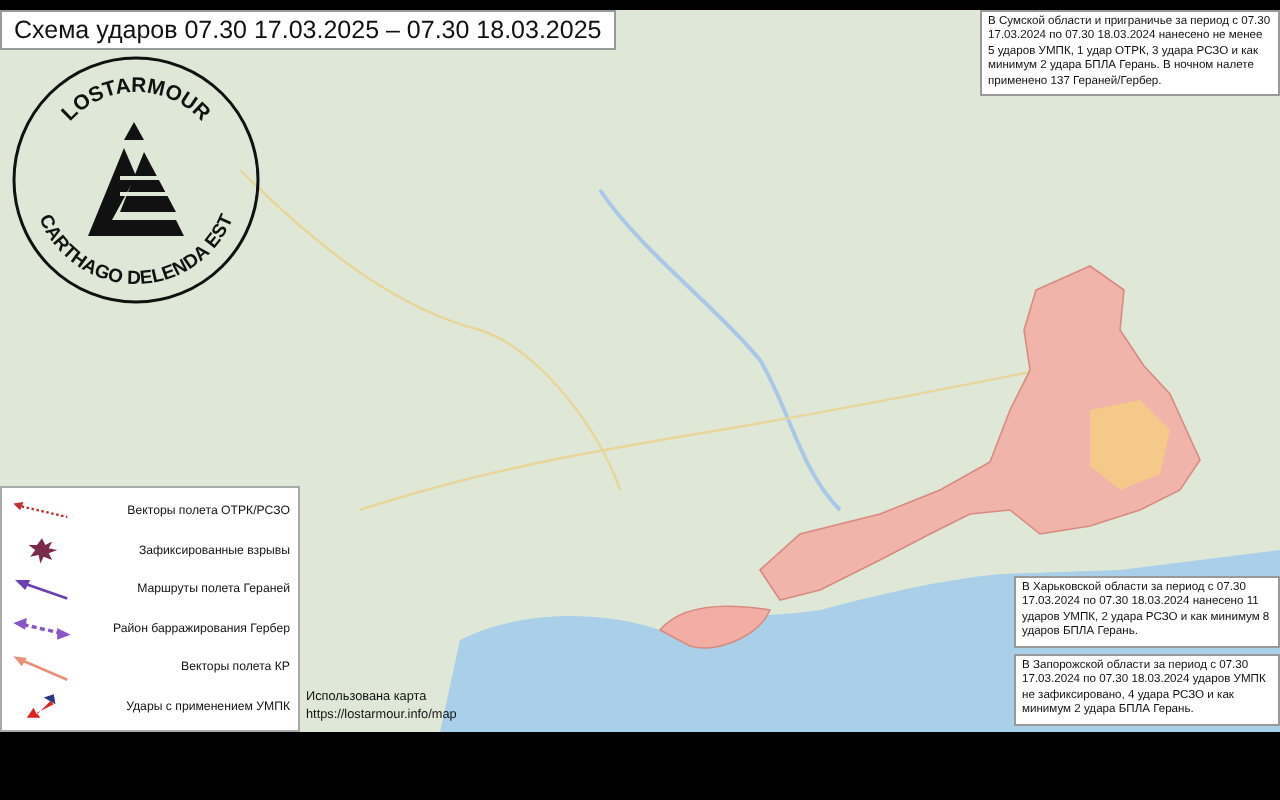 The image size is (1280, 800). What do you see at coordinates (715, 627) in the screenshot?
I see `occupied-area` at bounding box center [715, 627].